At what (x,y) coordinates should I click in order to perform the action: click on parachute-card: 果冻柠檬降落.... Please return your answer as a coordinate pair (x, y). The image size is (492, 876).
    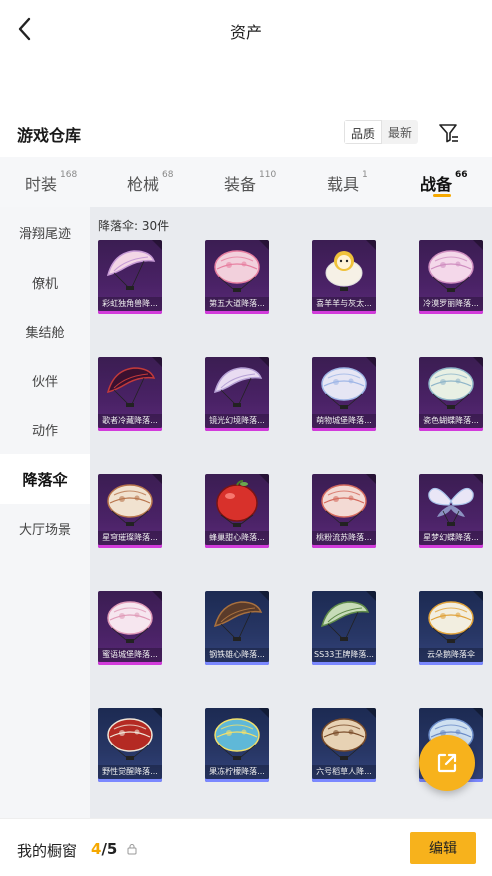
    Looking at the image, I should click on (237, 745).